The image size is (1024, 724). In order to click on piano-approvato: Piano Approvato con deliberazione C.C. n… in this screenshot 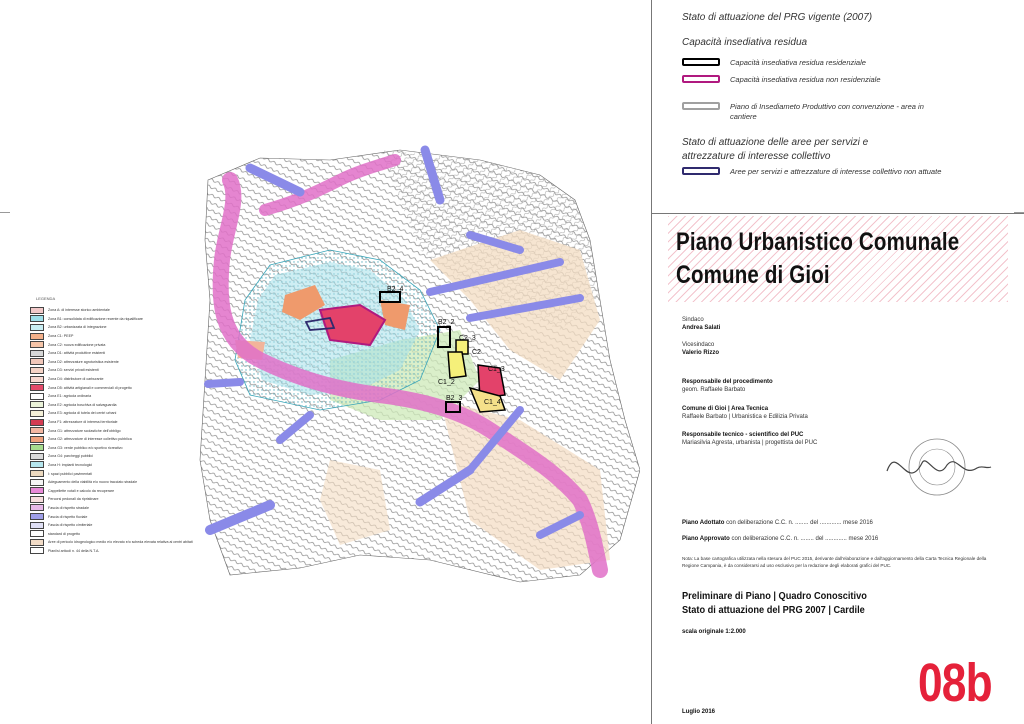, I will do `click(780, 539)`.